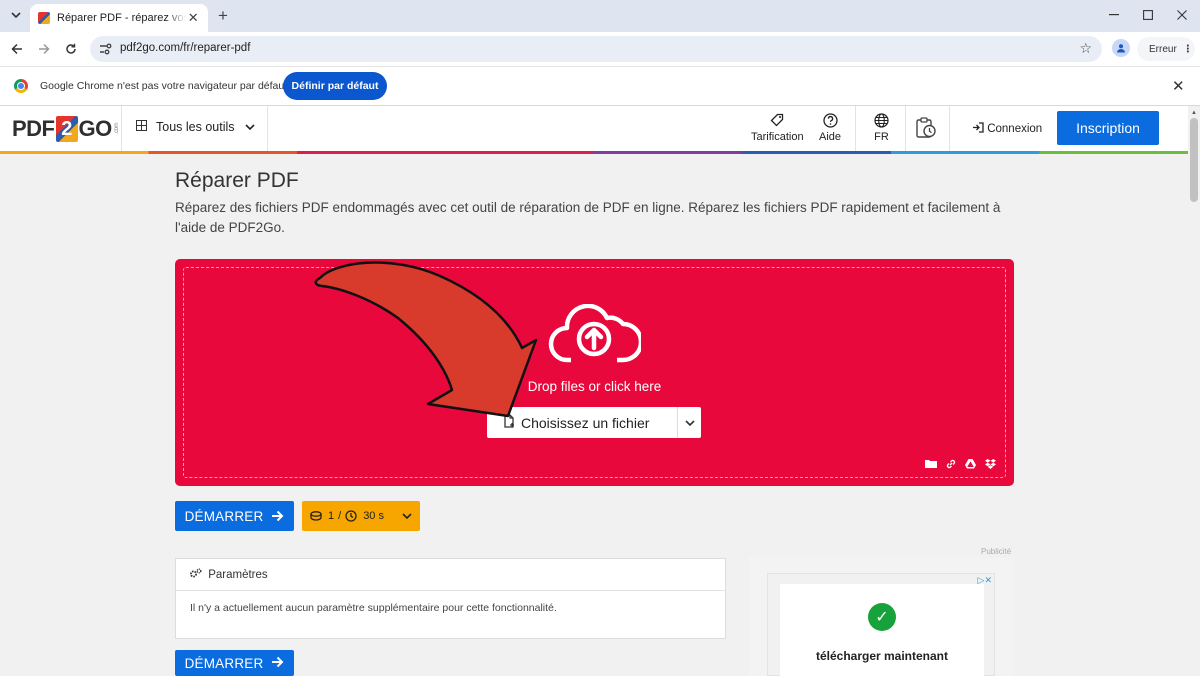 This screenshot has height=676, width=1200. What do you see at coordinates (95, 128) in the screenshot?
I see `logo-go-text: GO` at bounding box center [95, 128].